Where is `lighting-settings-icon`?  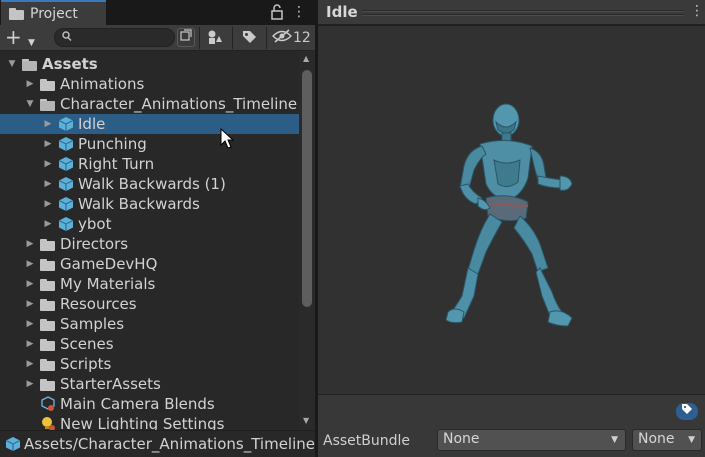
lighting-settings-icon is located at coordinates (48, 423).